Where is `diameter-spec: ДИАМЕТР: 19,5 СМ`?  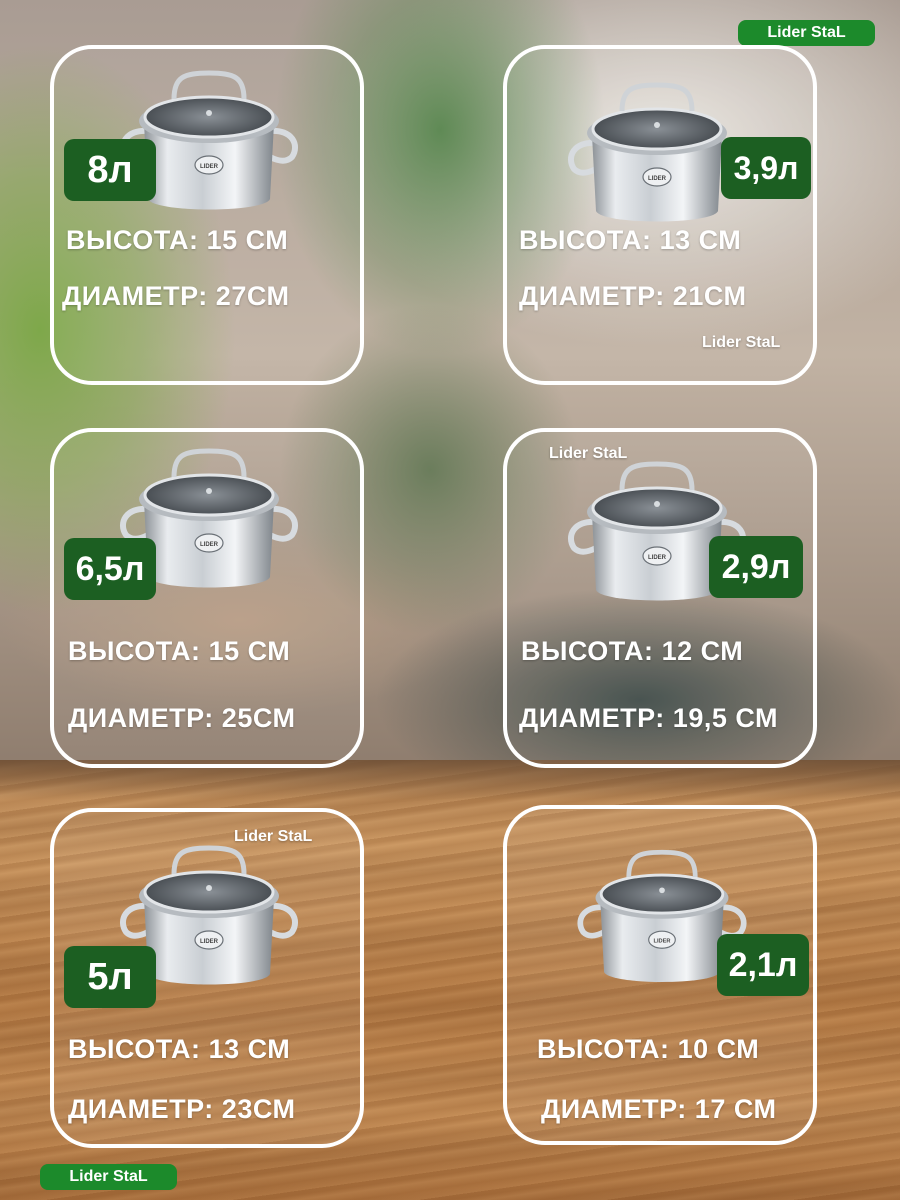 diameter-spec: ДИАМЕТР: 19,5 СМ is located at coordinates (648, 718).